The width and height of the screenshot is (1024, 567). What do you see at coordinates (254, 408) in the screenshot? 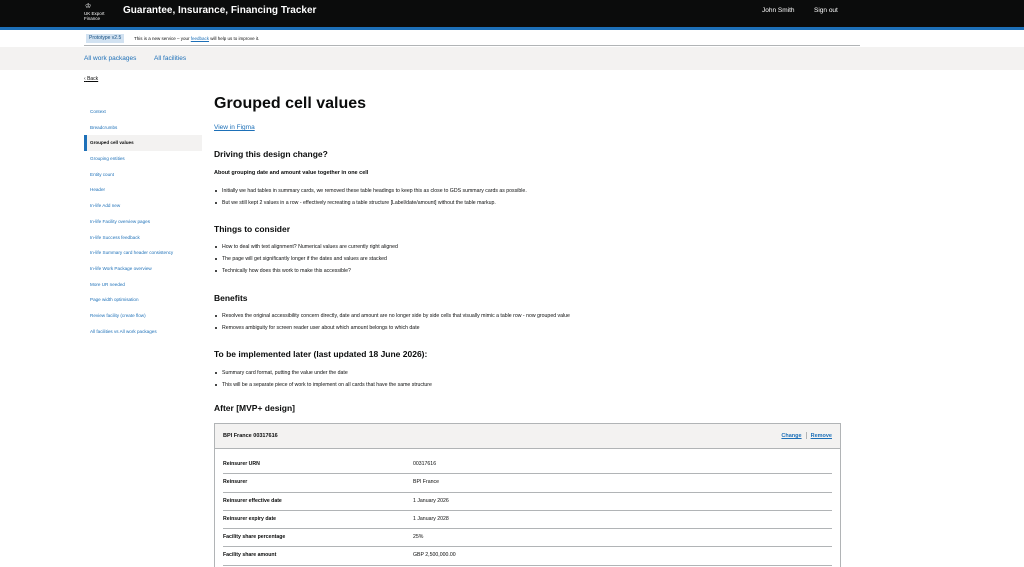
I see `heading-after-design: After [MVP+ design]` at bounding box center [254, 408].